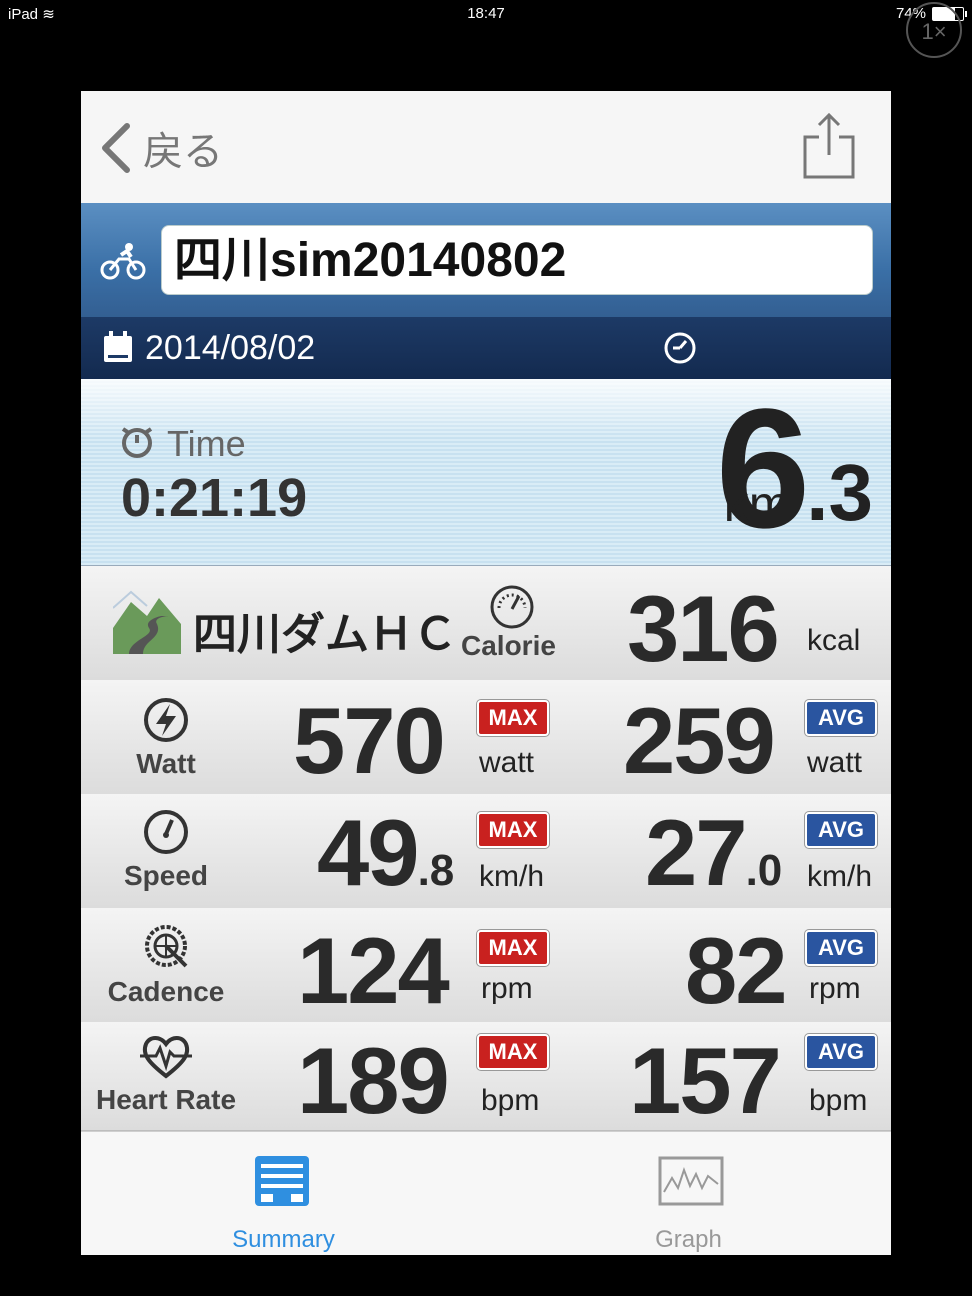  I want to click on chainring-icon, so click(166, 946).